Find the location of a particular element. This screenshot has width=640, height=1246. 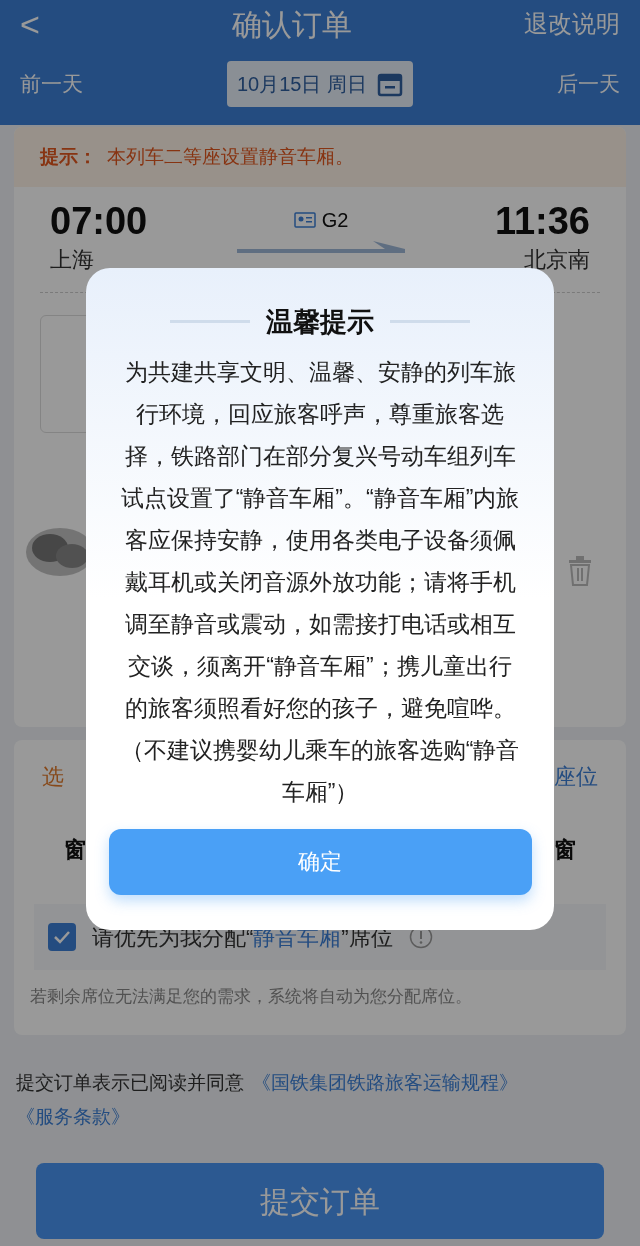

terms-link: 《服务条款》 is located at coordinates (73, 1116).